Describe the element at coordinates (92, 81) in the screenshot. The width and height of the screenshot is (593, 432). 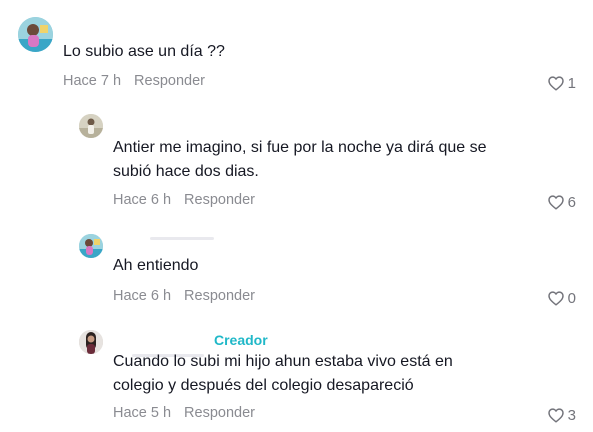
I see `comment-timestamp: Hace 7 h` at that location.